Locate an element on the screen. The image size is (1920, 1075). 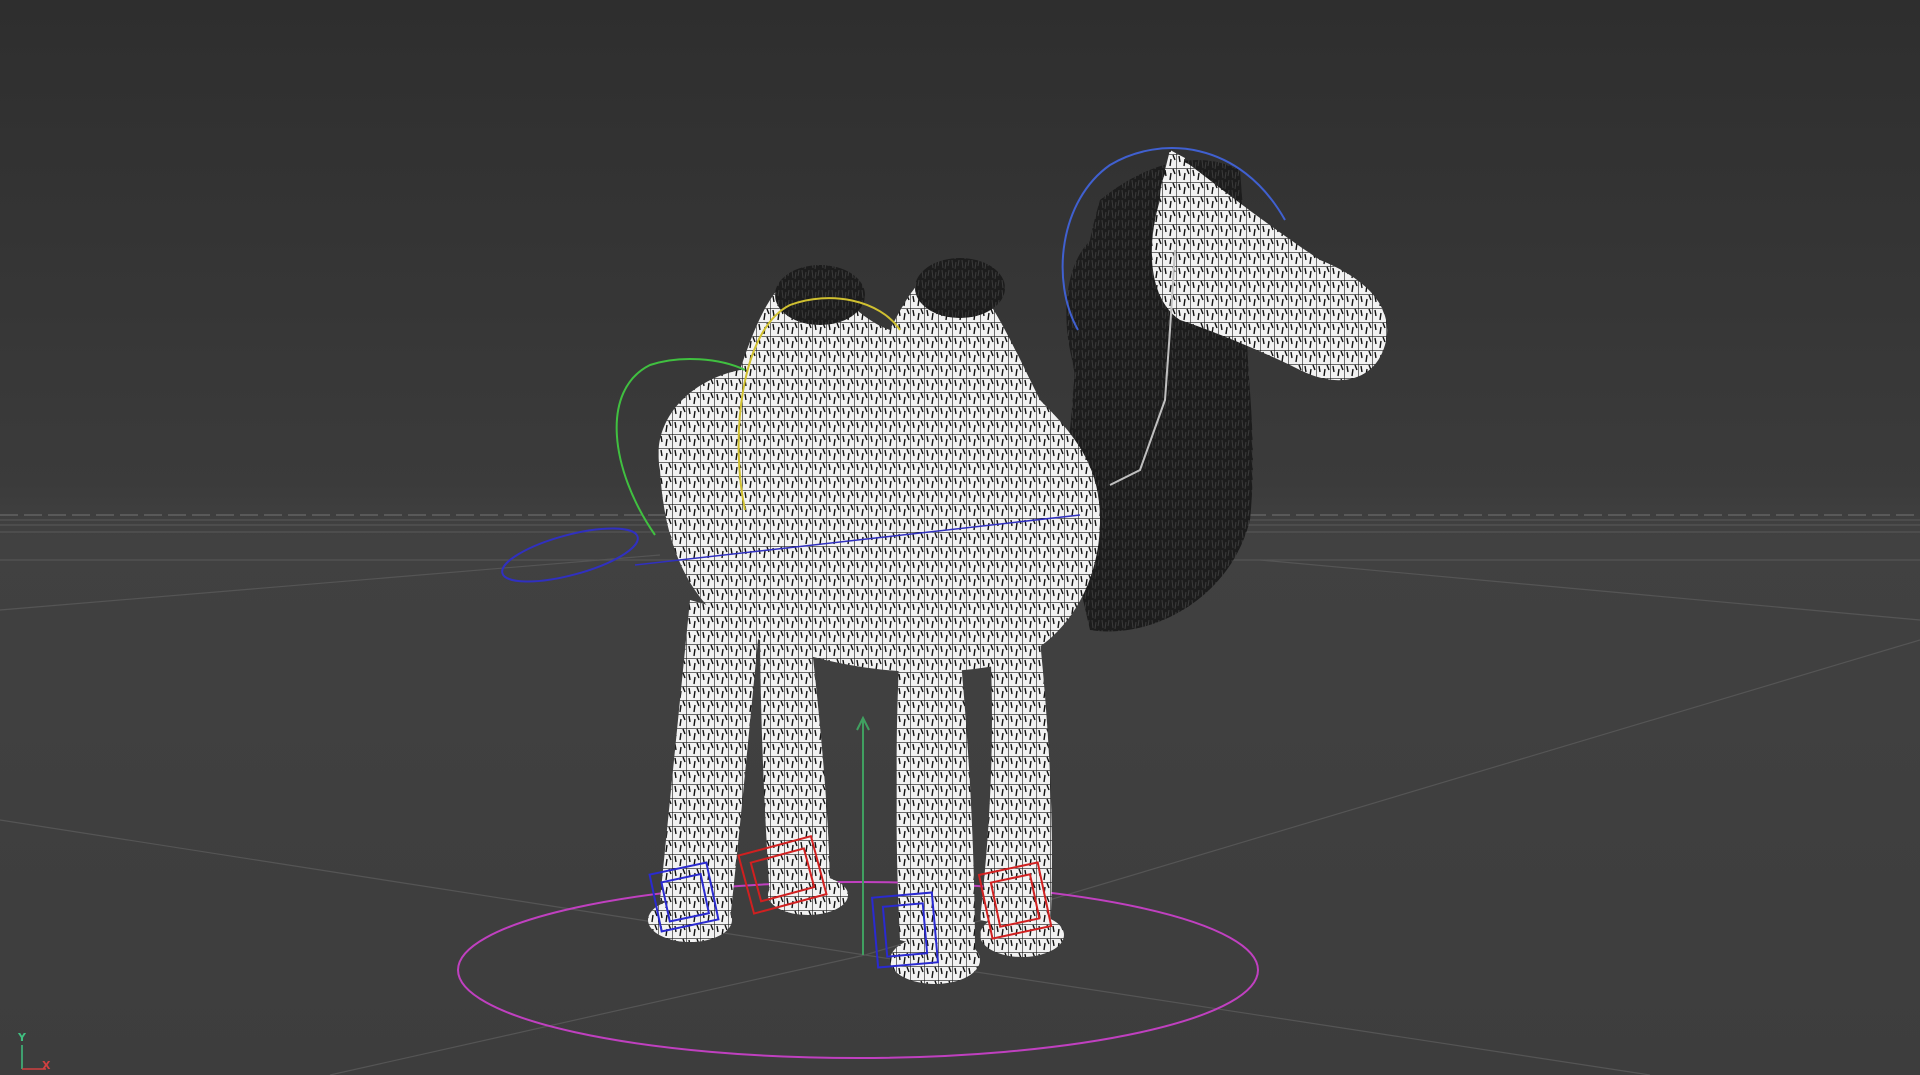
camel-front-left-leg is located at coordinates (935, 800).